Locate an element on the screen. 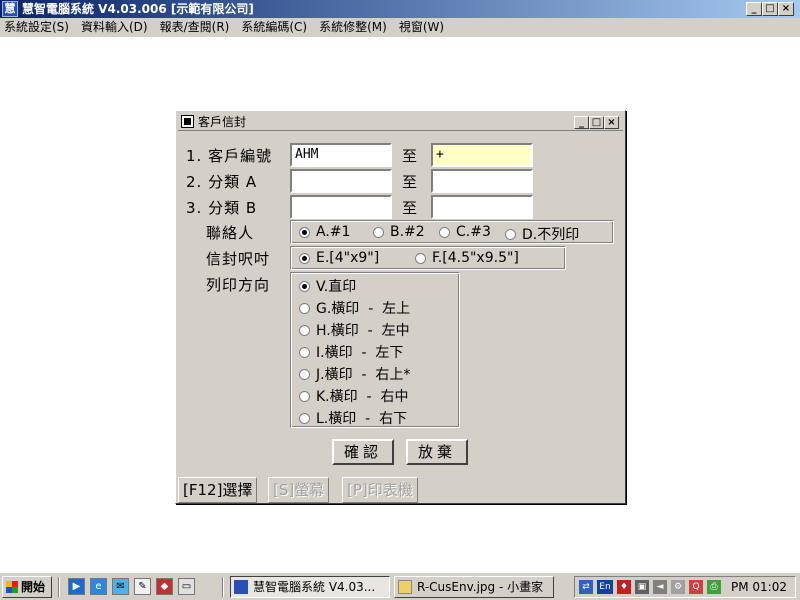 The height and width of the screenshot is (600, 800). row-label-category-b: 3. 分類 B is located at coordinates (221, 207).